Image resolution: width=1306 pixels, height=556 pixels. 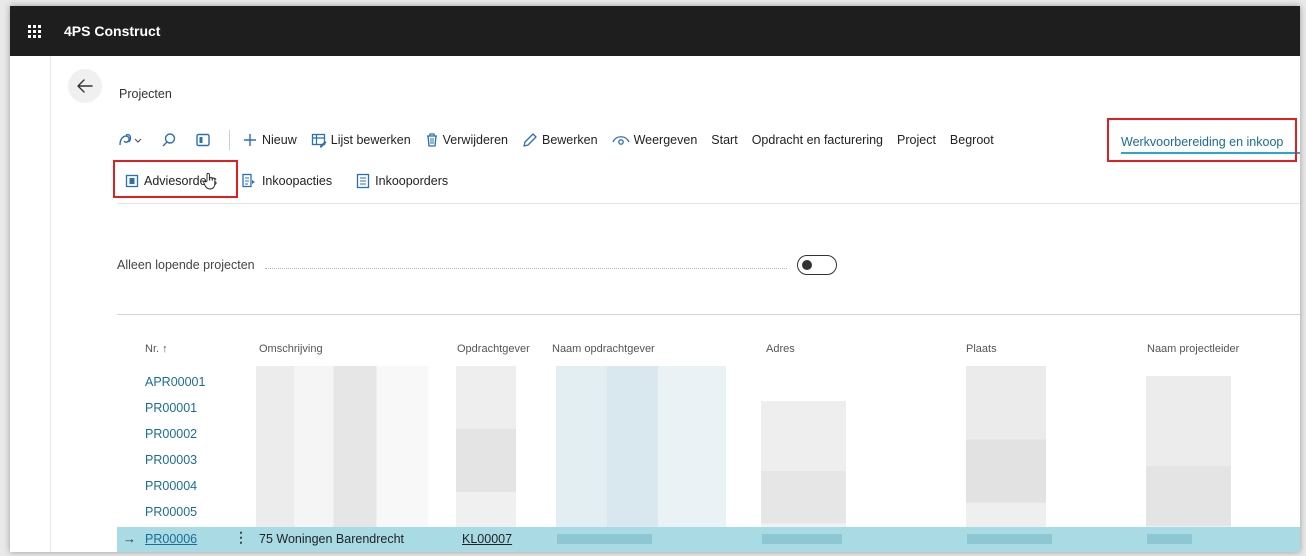 I want to click on new-button: Nieuw, so click(x=269, y=140).